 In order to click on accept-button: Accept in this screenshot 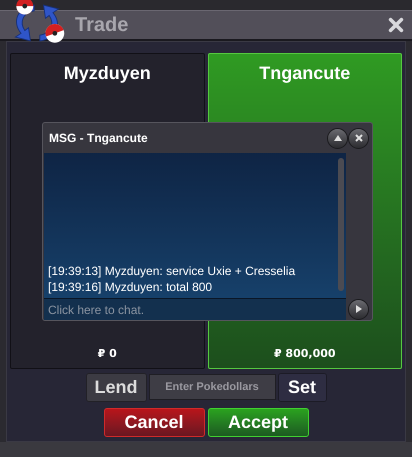, I will do `click(258, 422)`.